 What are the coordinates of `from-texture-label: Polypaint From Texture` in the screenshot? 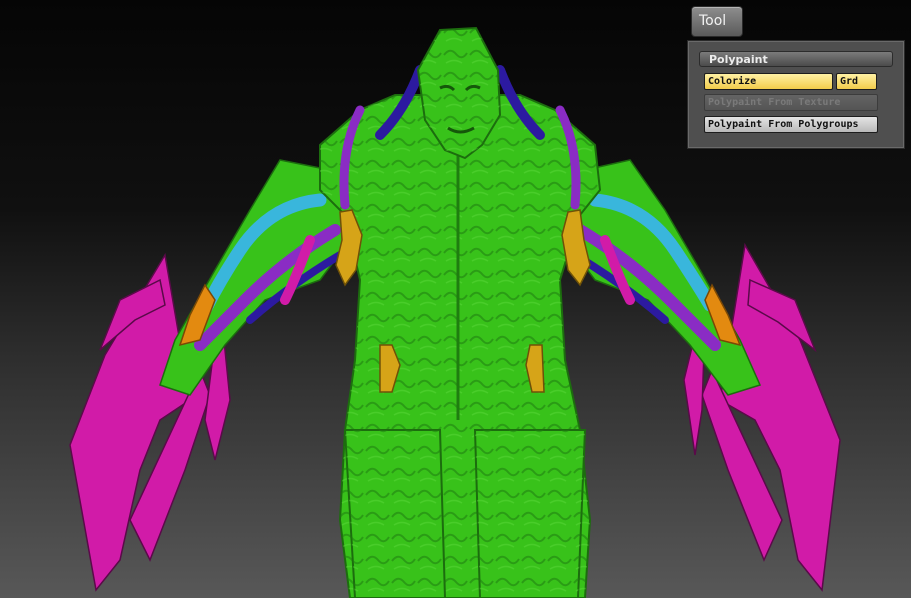 It's located at (774, 102).